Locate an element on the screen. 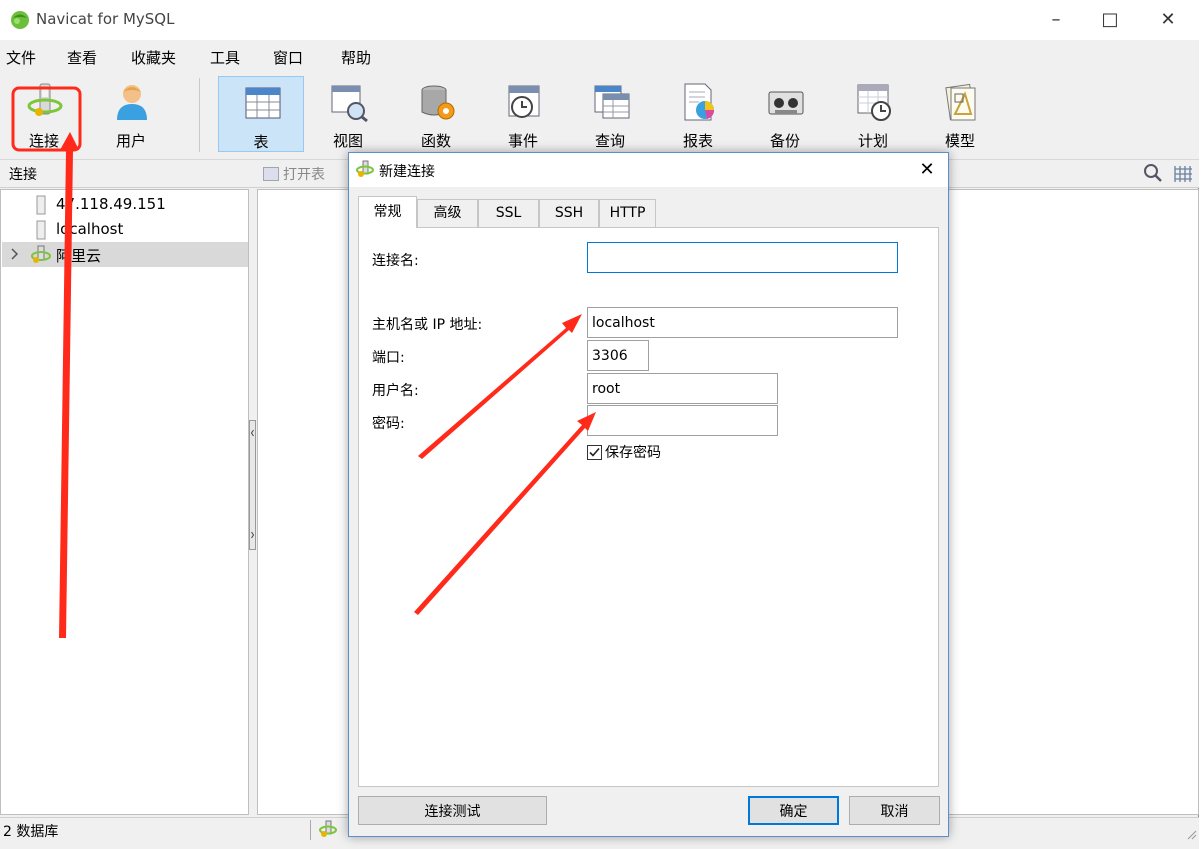 The image size is (1203, 849). dialog-close-icon: ✕ is located at coordinates (927, 169).